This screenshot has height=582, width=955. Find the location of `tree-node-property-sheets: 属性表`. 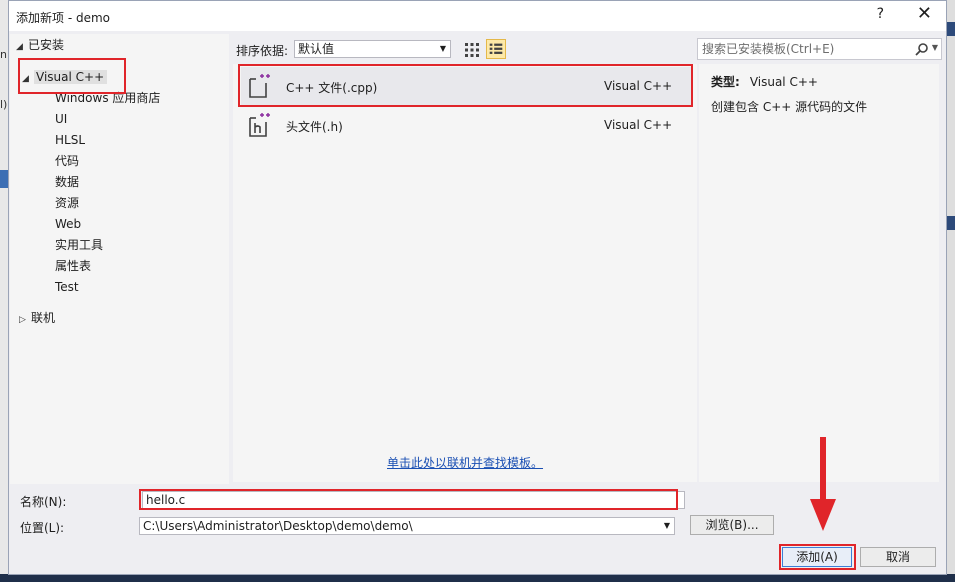

tree-node-property-sheets: 属性表 is located at coordinates (73, 266).